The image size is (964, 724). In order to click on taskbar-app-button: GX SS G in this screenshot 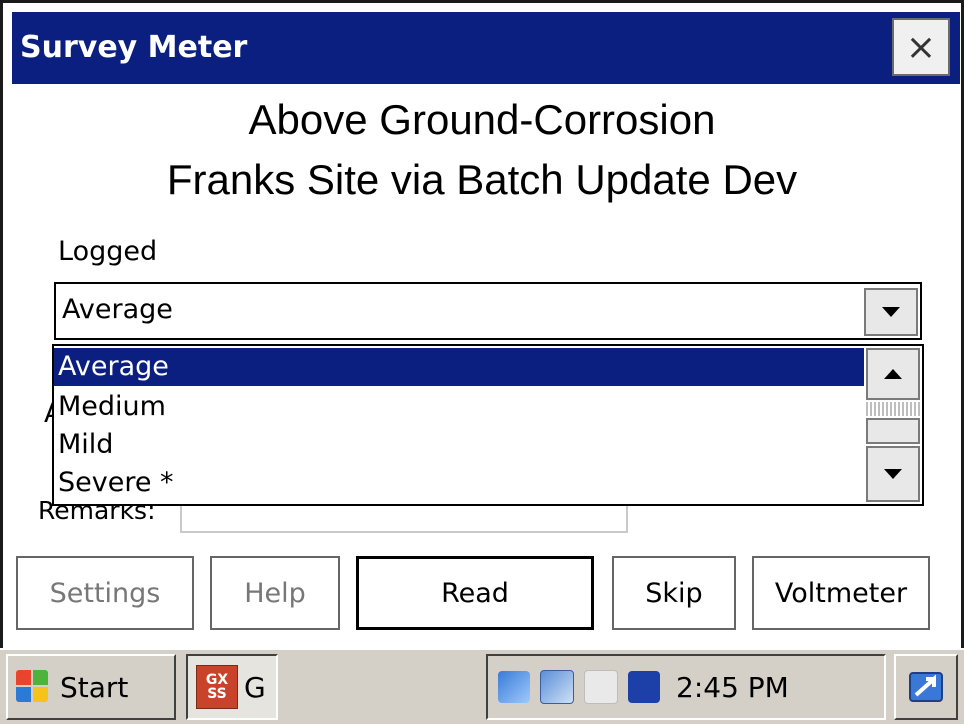, I will do `click(232, 687)`.